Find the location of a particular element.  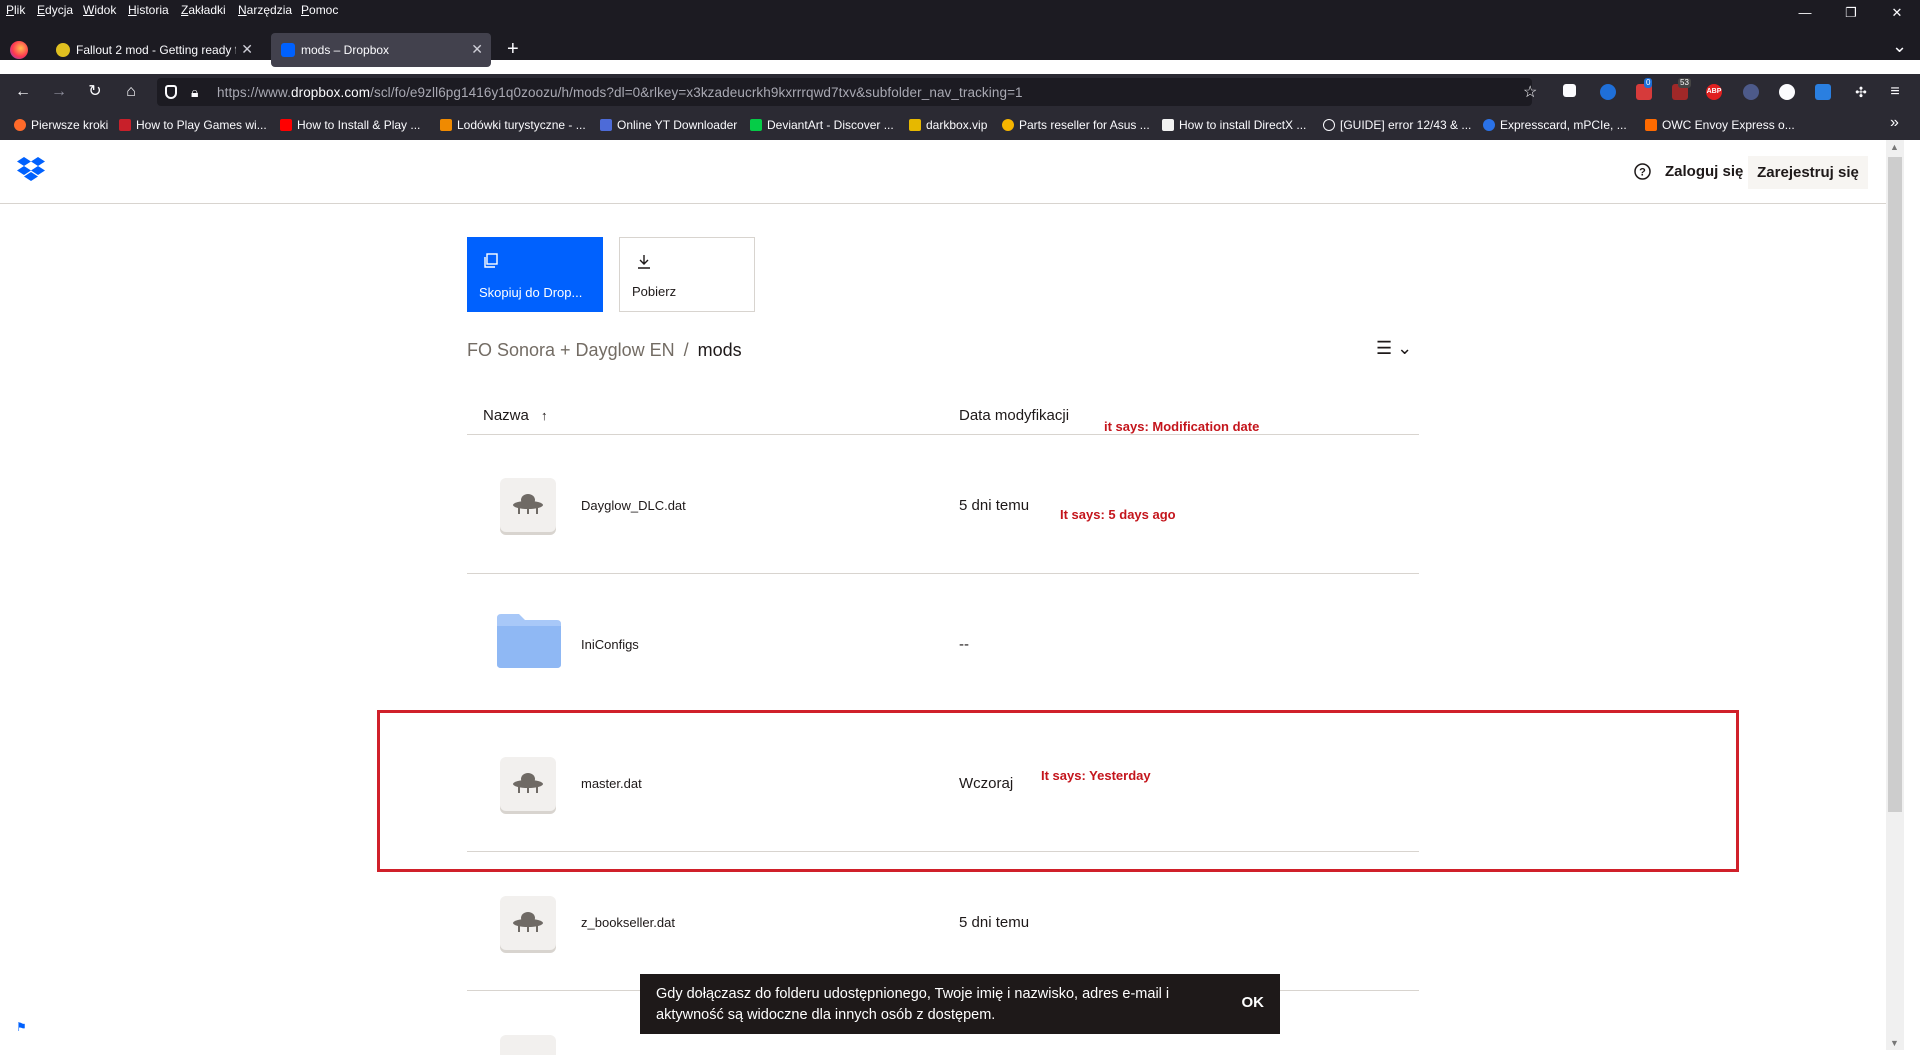

amazon-icon is located at coordinates (1651, 125).